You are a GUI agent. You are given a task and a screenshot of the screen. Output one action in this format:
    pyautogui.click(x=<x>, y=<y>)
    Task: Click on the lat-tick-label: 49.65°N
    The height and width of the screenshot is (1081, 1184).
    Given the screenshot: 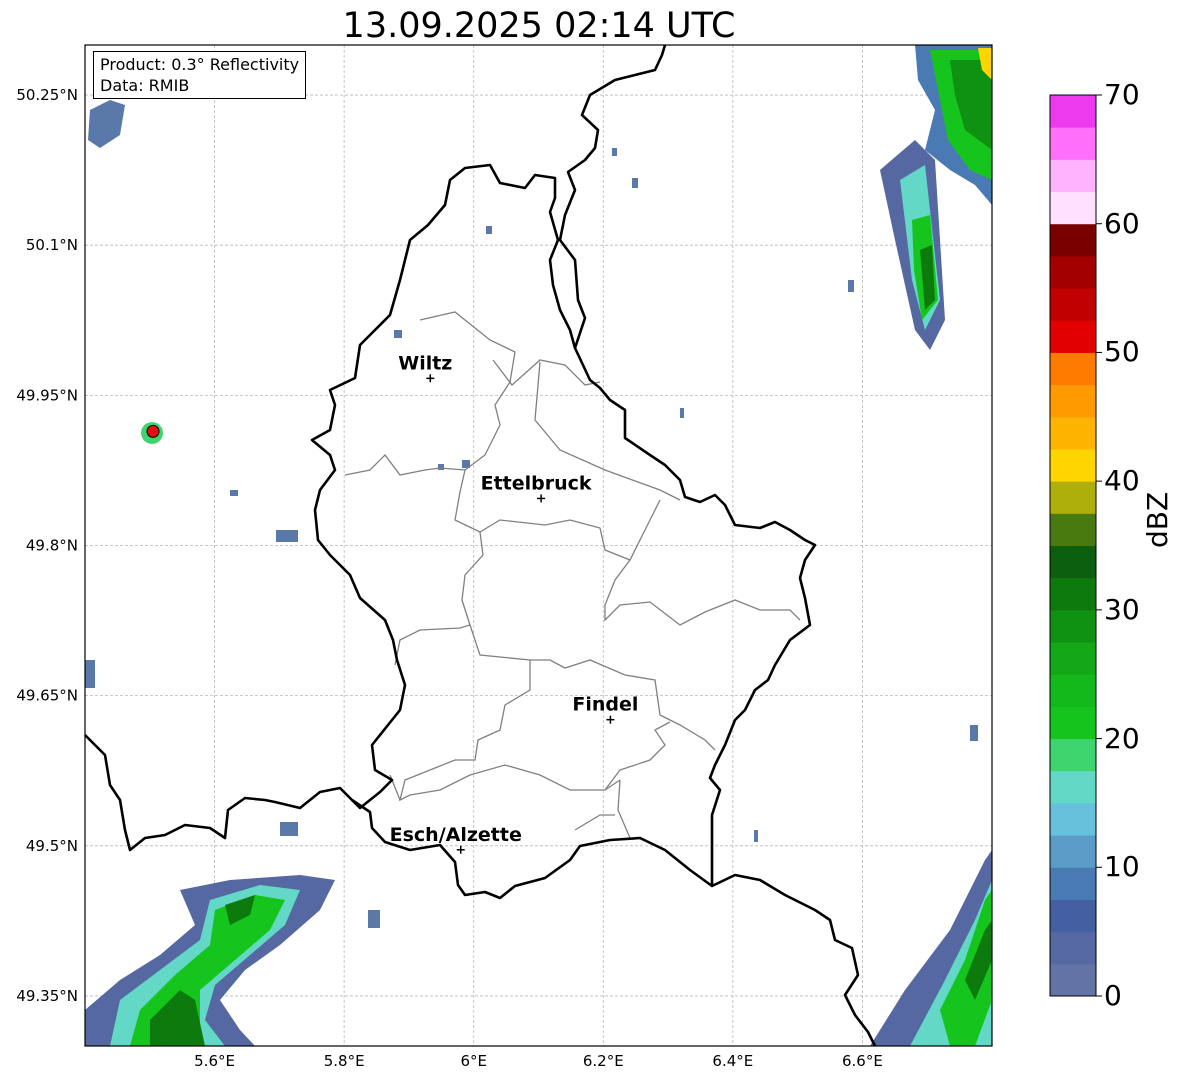 What is the action you would take?
    pyautogui.click(x=47, y=696)
    